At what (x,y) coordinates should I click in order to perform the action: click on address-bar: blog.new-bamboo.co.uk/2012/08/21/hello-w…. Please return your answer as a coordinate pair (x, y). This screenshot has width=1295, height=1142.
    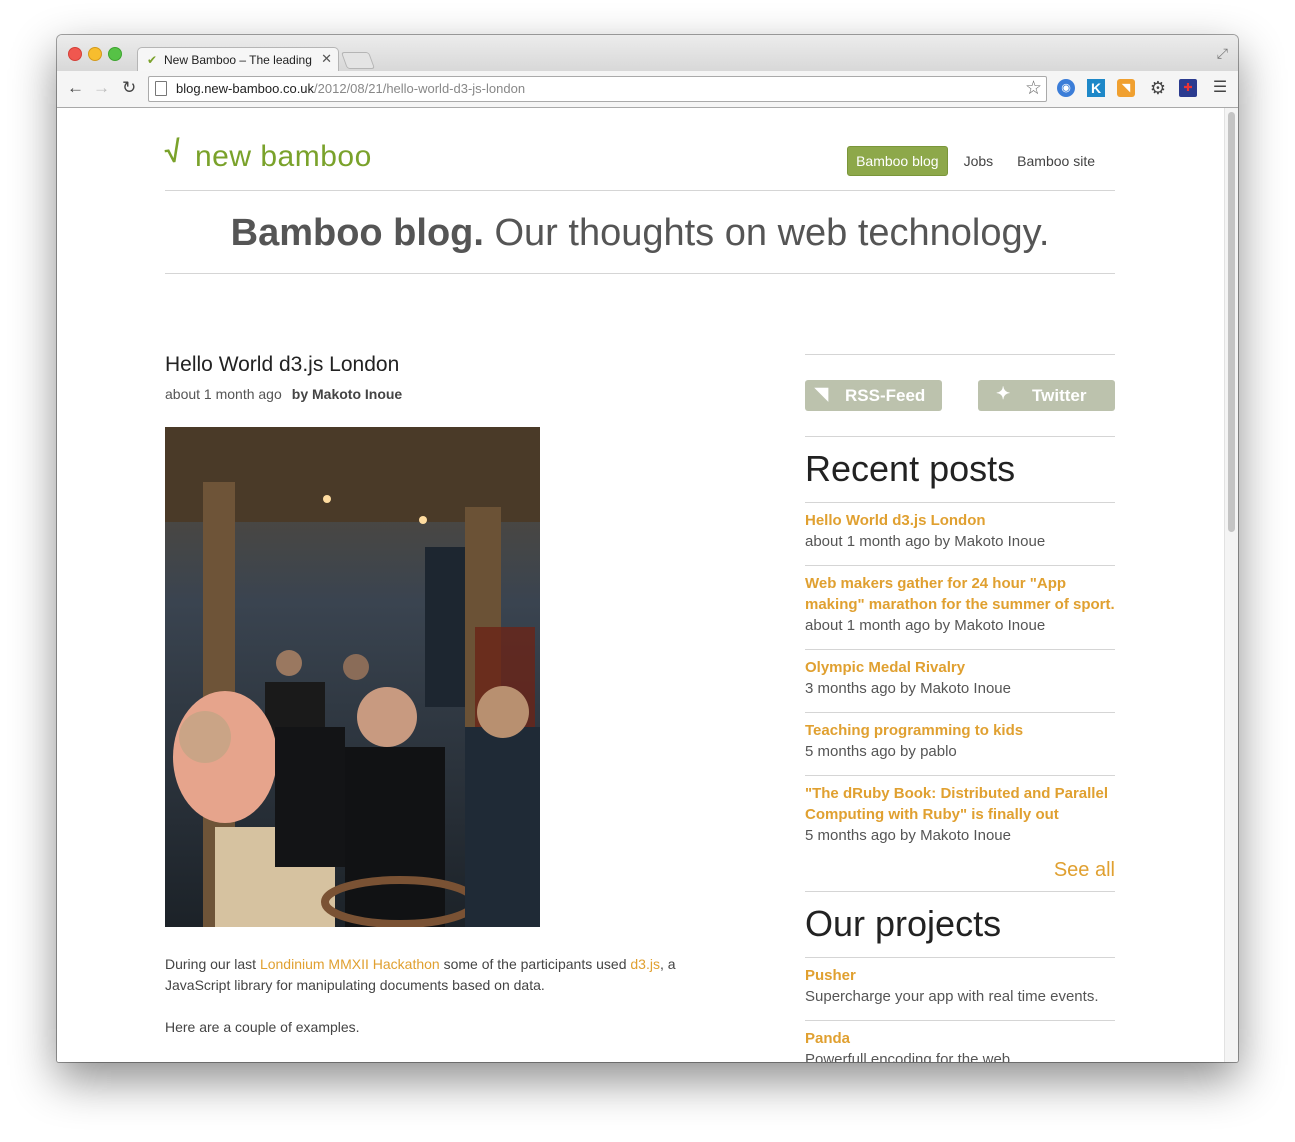
    Looking at the image, I should click on (597, 89).